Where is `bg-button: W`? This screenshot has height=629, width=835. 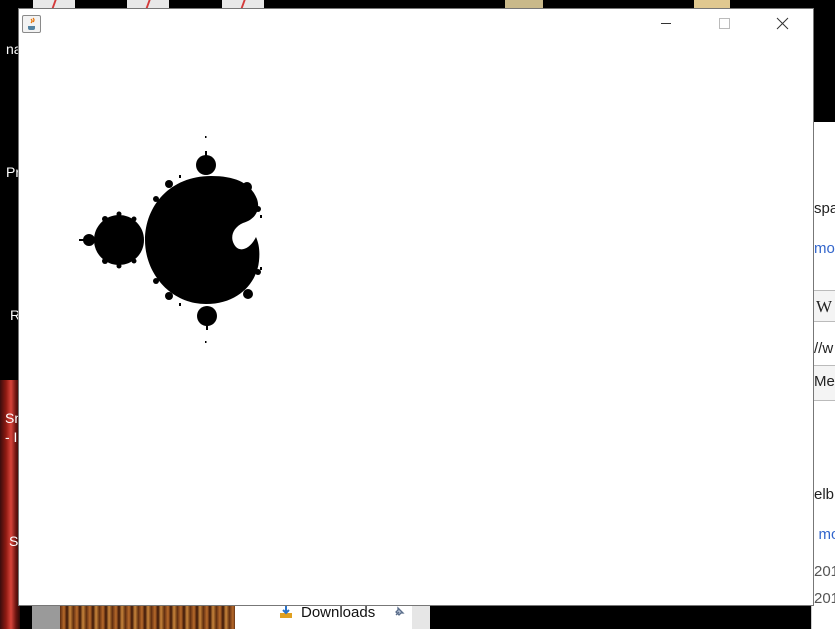
bg-button: W is located at coordinates (823, 306).